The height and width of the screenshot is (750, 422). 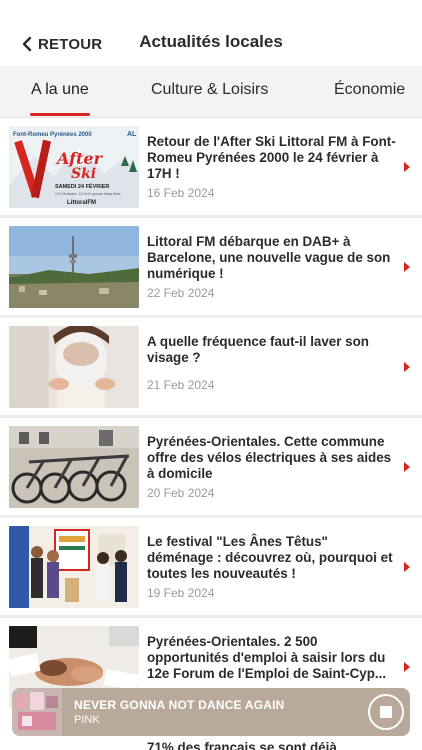 I want to click on album-art, so click(x=37, y=712).